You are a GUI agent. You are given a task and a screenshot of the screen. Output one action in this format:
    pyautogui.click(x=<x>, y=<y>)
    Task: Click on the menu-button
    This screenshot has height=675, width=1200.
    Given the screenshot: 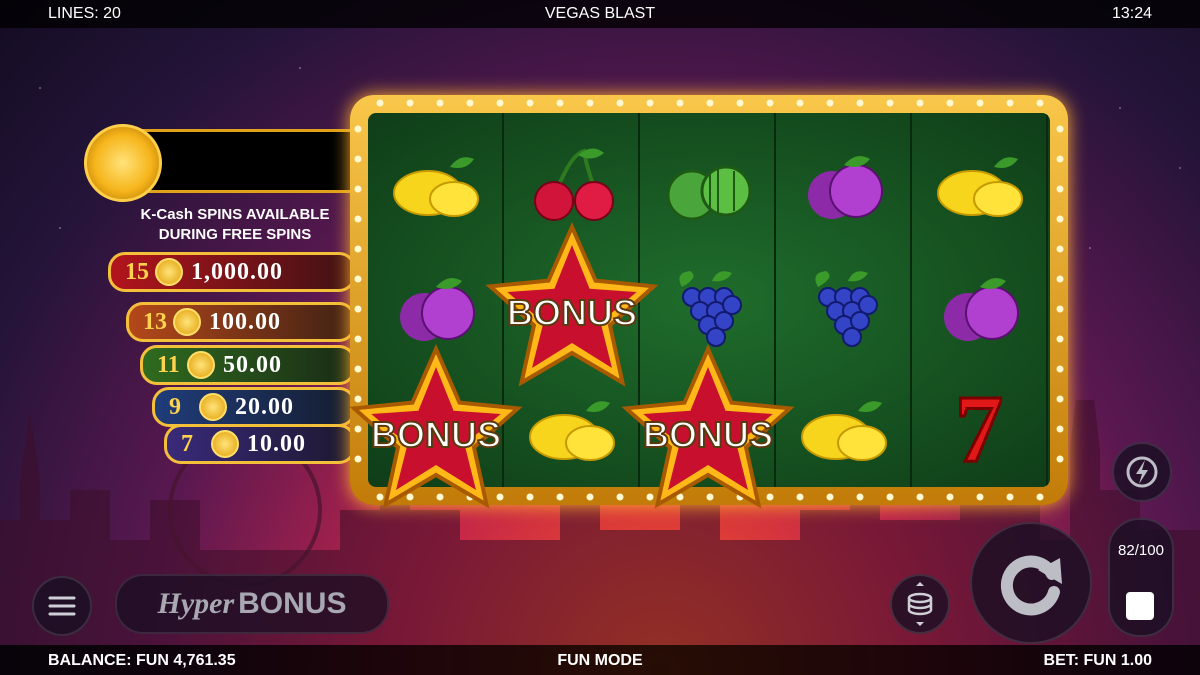 What is the action you would take?
    pyautogui.click(x=62, y=606)
    